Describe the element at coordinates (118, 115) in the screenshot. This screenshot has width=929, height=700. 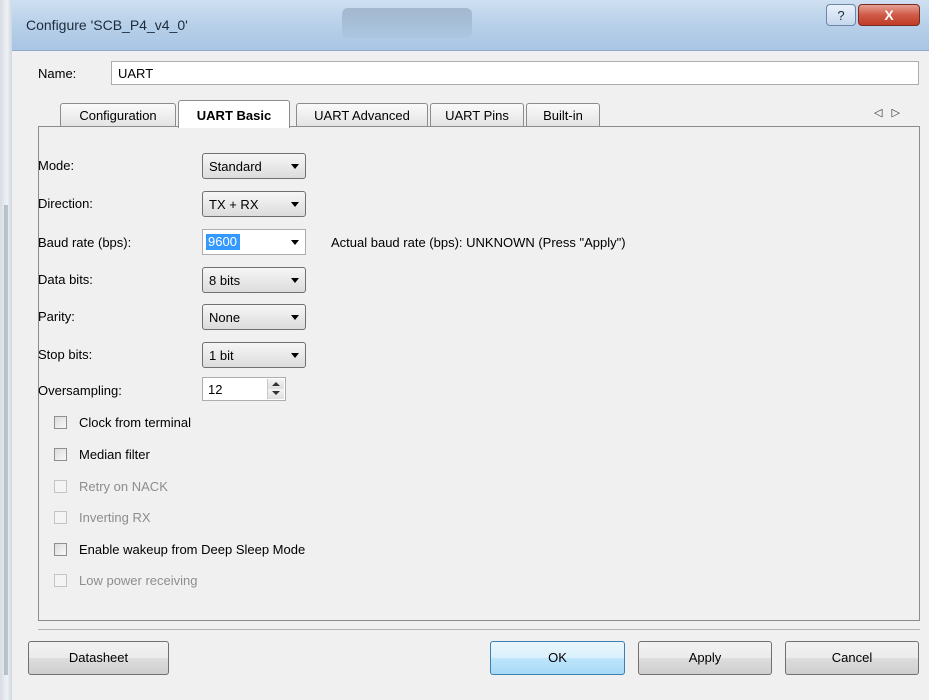
I see `tab-configuration: Configuration` at that location.